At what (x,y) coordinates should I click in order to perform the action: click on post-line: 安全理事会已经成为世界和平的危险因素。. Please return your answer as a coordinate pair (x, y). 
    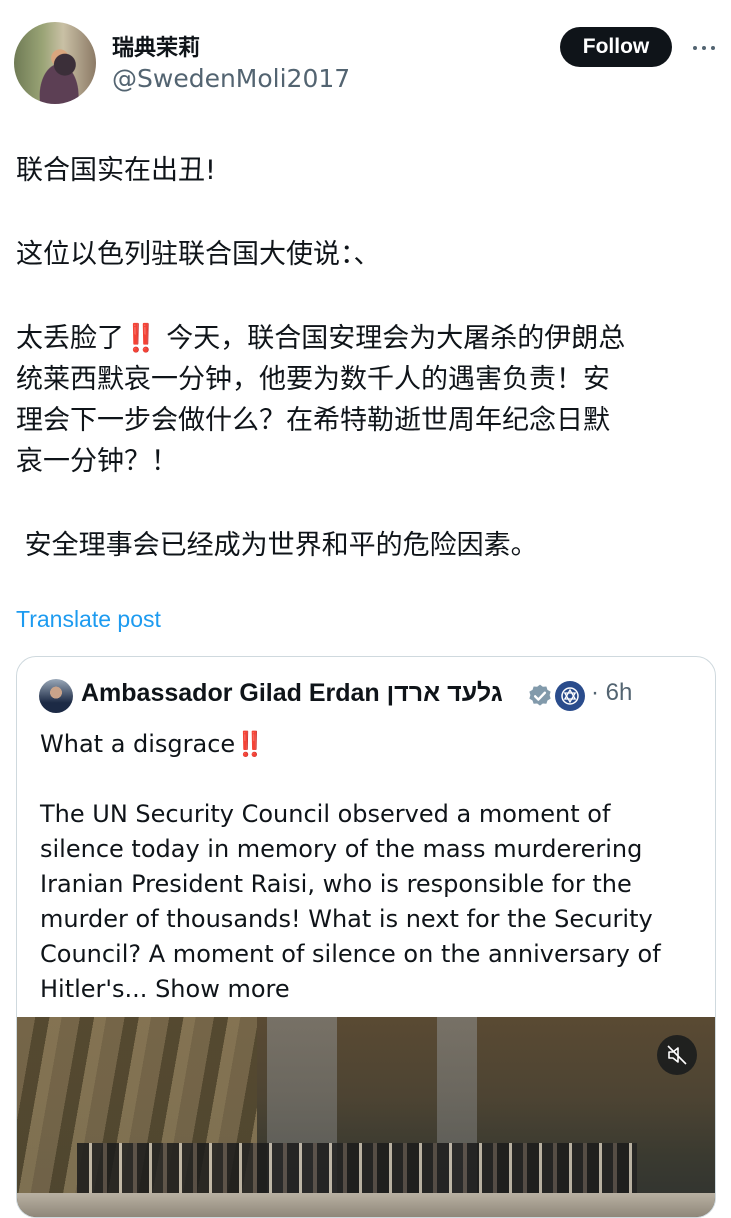
    Looking at the image, I should click on (277, 545).